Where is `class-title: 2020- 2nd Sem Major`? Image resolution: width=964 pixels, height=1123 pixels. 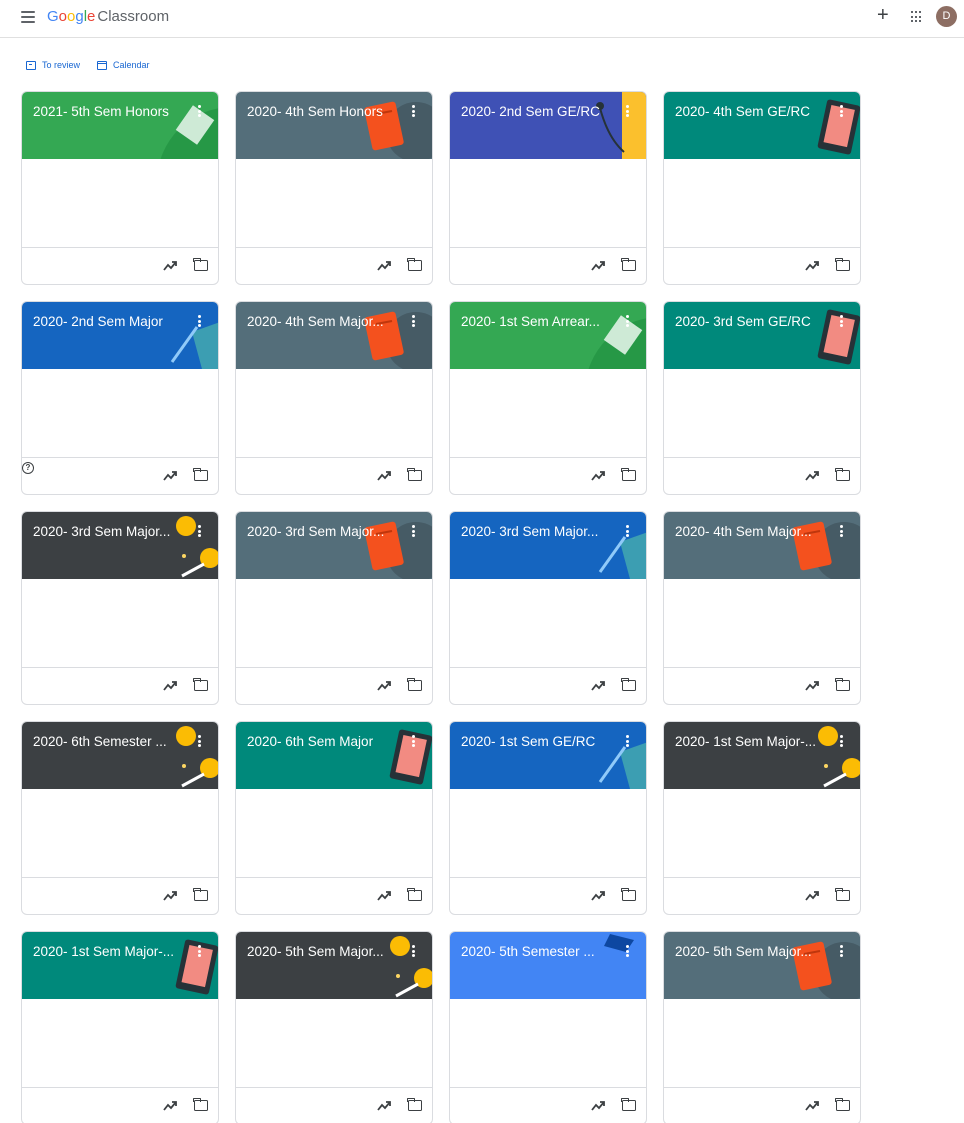 class-title: 2020- 2nd Sem Major is located at coordinates (108, 321).